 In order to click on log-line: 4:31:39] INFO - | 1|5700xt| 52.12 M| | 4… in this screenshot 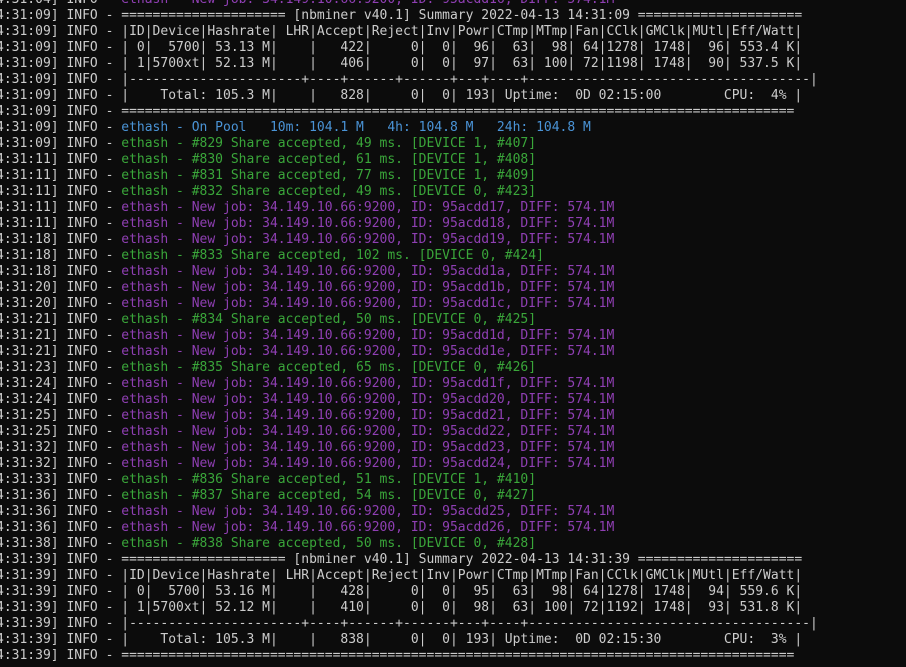, I will do `click(453, 608)`.